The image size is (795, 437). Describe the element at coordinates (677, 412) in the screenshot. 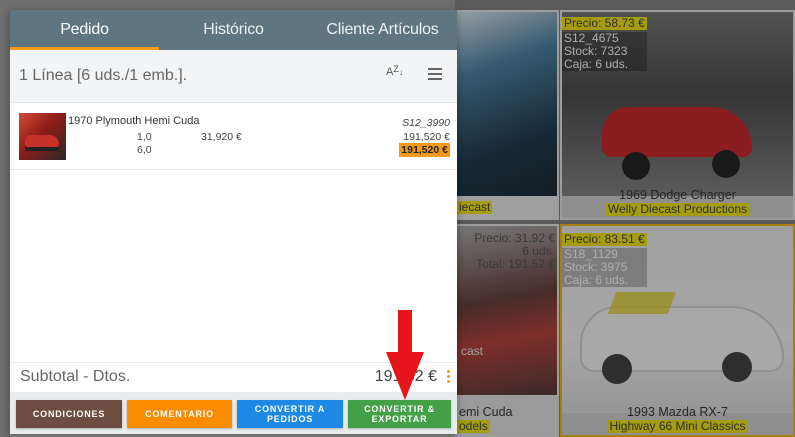

I see `product-name: 1993 Mazda RX-7` at that location.